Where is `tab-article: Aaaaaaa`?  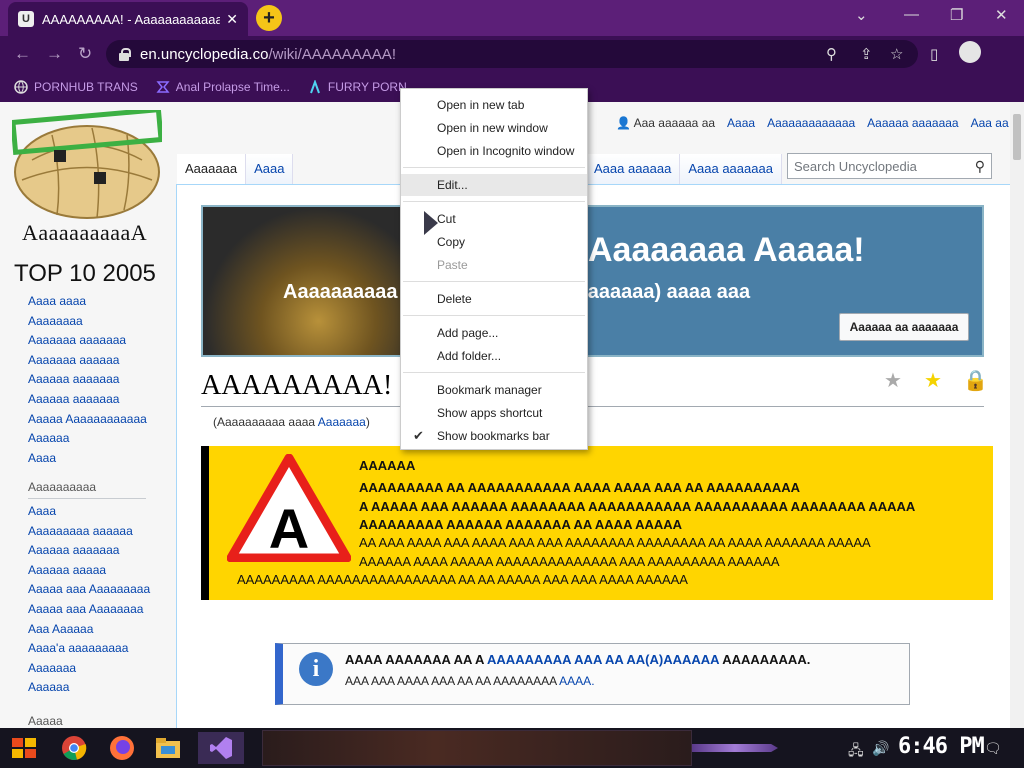
tab-article: Aaaaaaa is located at coordinates (212, 169).